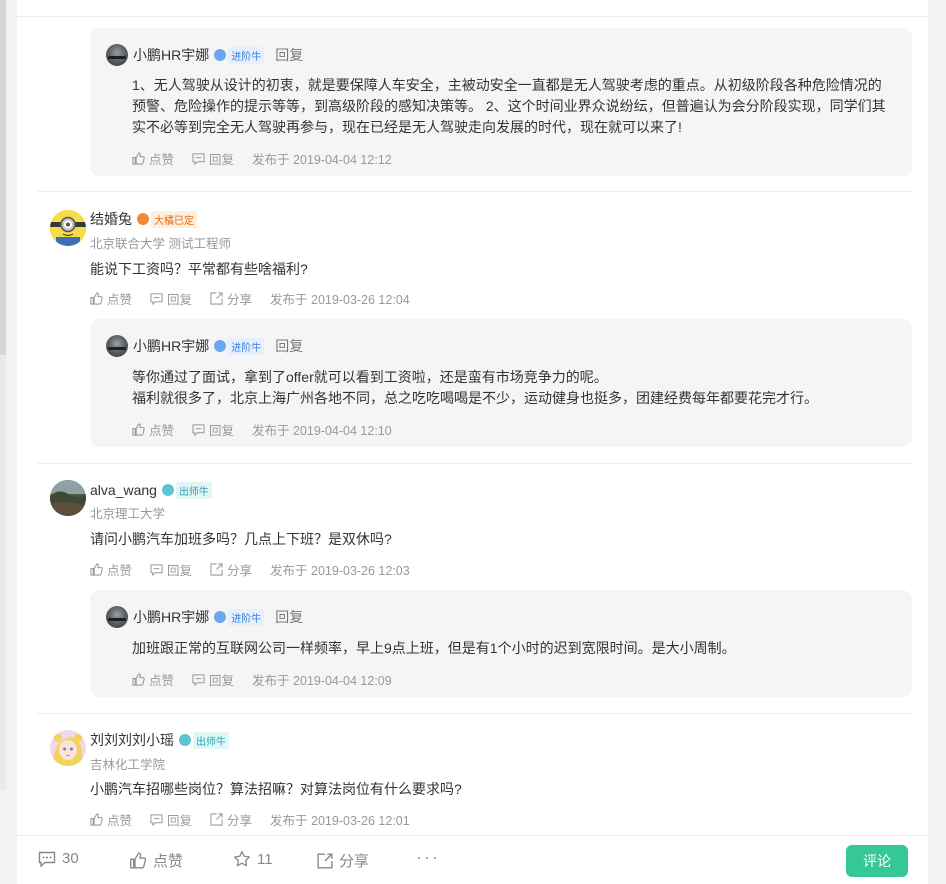 The width and height of the screenshot is (946, 884). What do you see at coordinates (58, 858) in the screenshot?
I see `comment-count-button: 30` at bounding box center [58, 858].